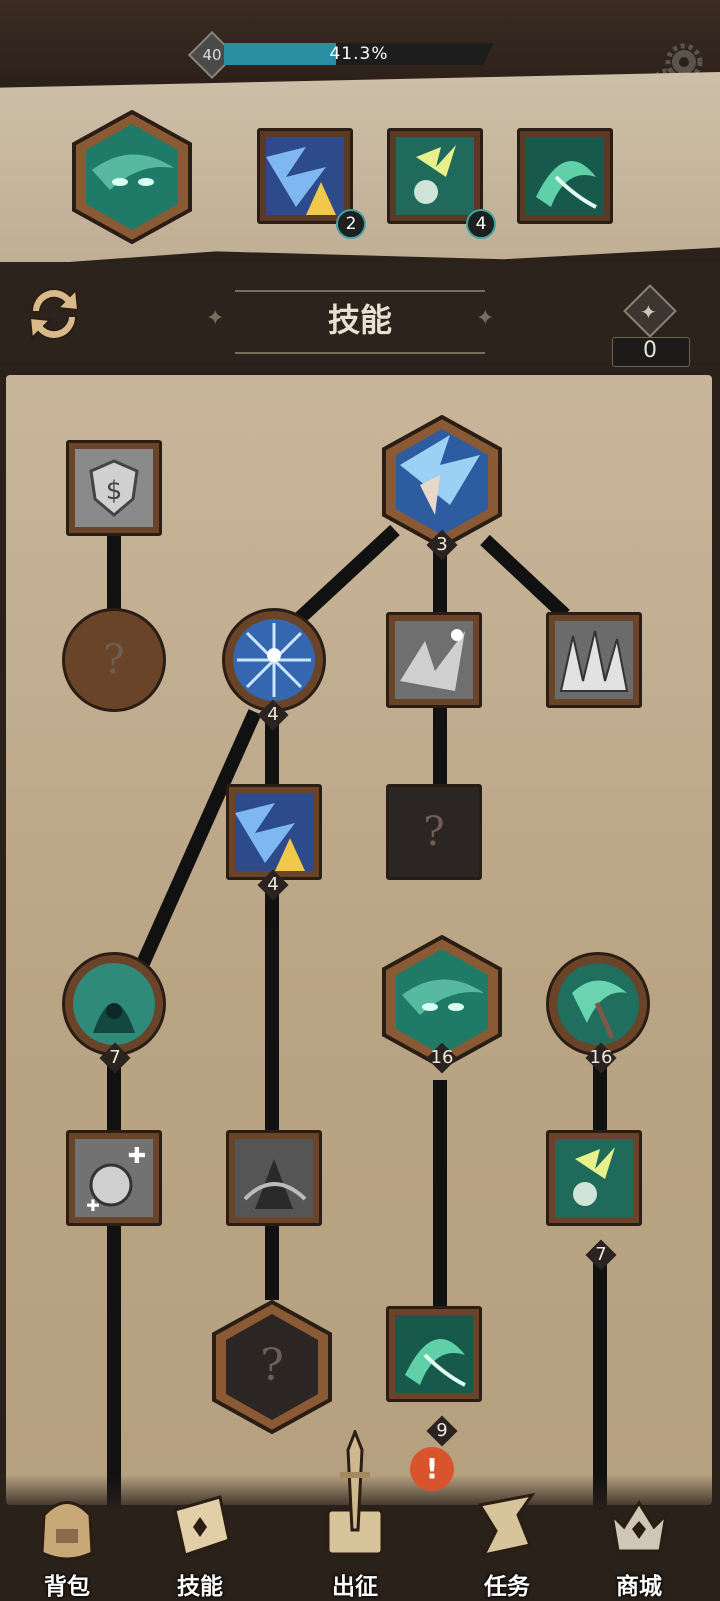 The image size is (720, 1601). I want to click on shatter-icon, so click(434, 660).